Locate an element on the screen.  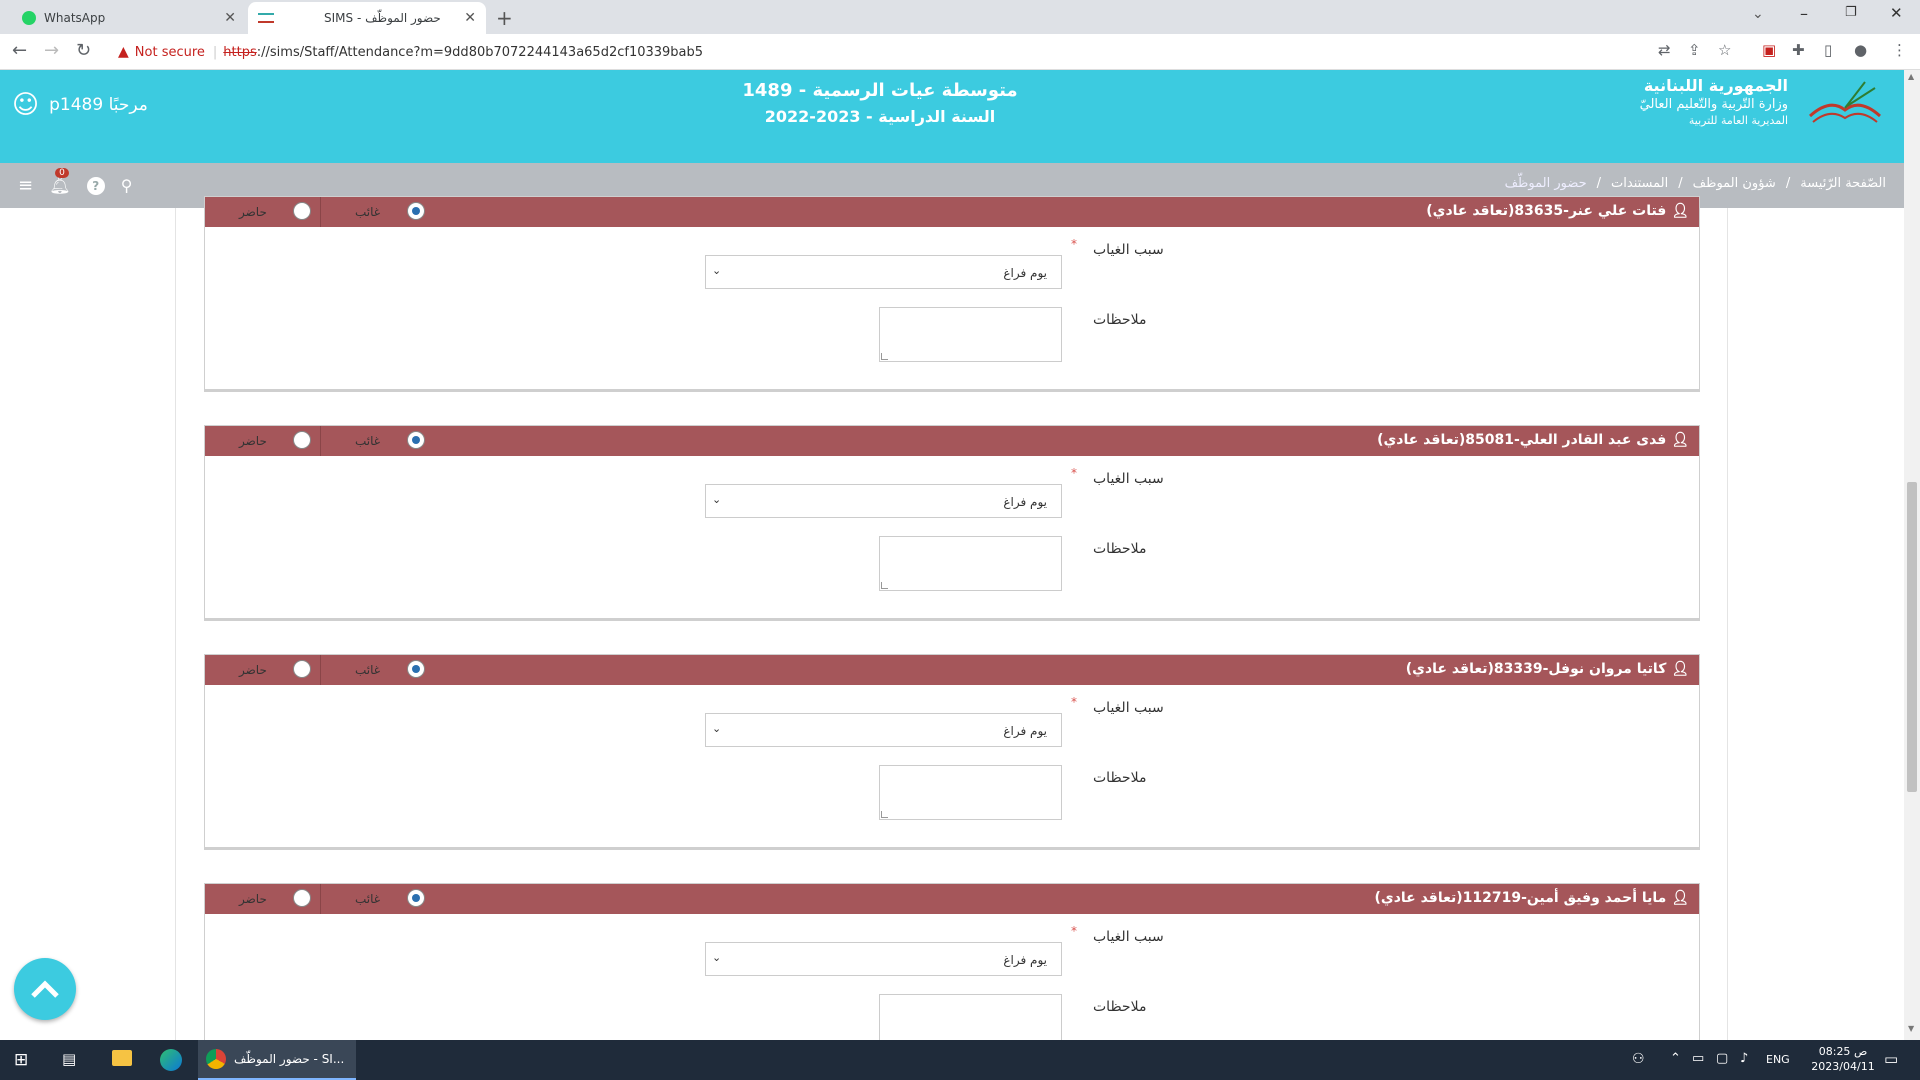
scroll-to-top-button is located at coordinates (45, 989).